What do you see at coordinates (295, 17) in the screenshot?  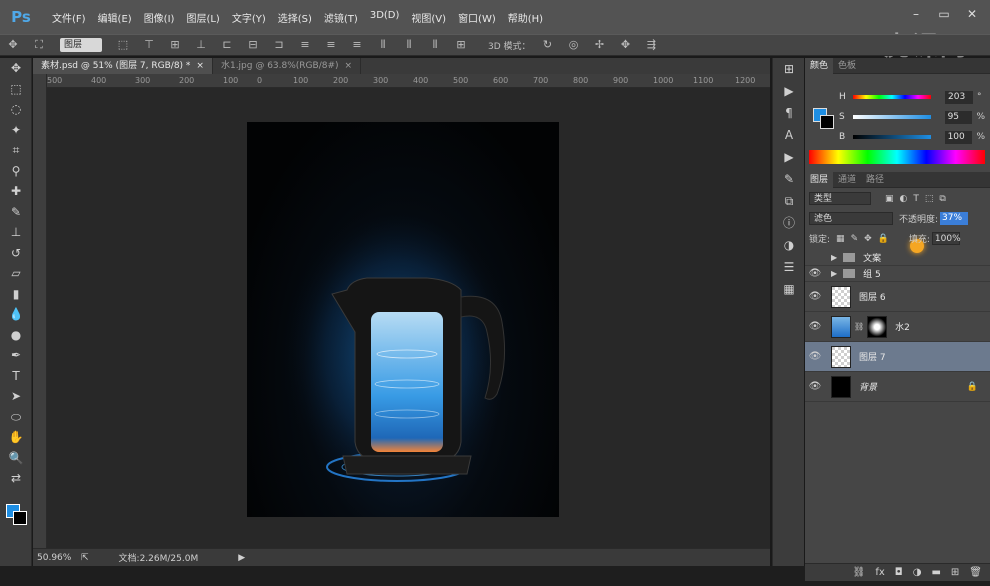 I see `menu-select: 选择(S)` at bounding box center [295, 17].